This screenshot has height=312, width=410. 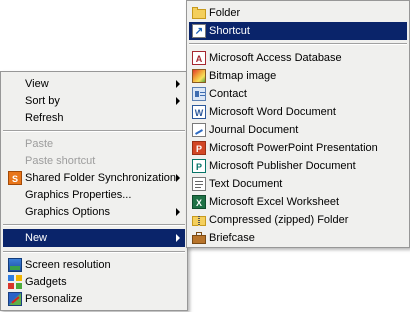 What do you see at coordinates (15, 299) in the screenshot?
I see `personalize-icon` at bounding box center [15, 299].